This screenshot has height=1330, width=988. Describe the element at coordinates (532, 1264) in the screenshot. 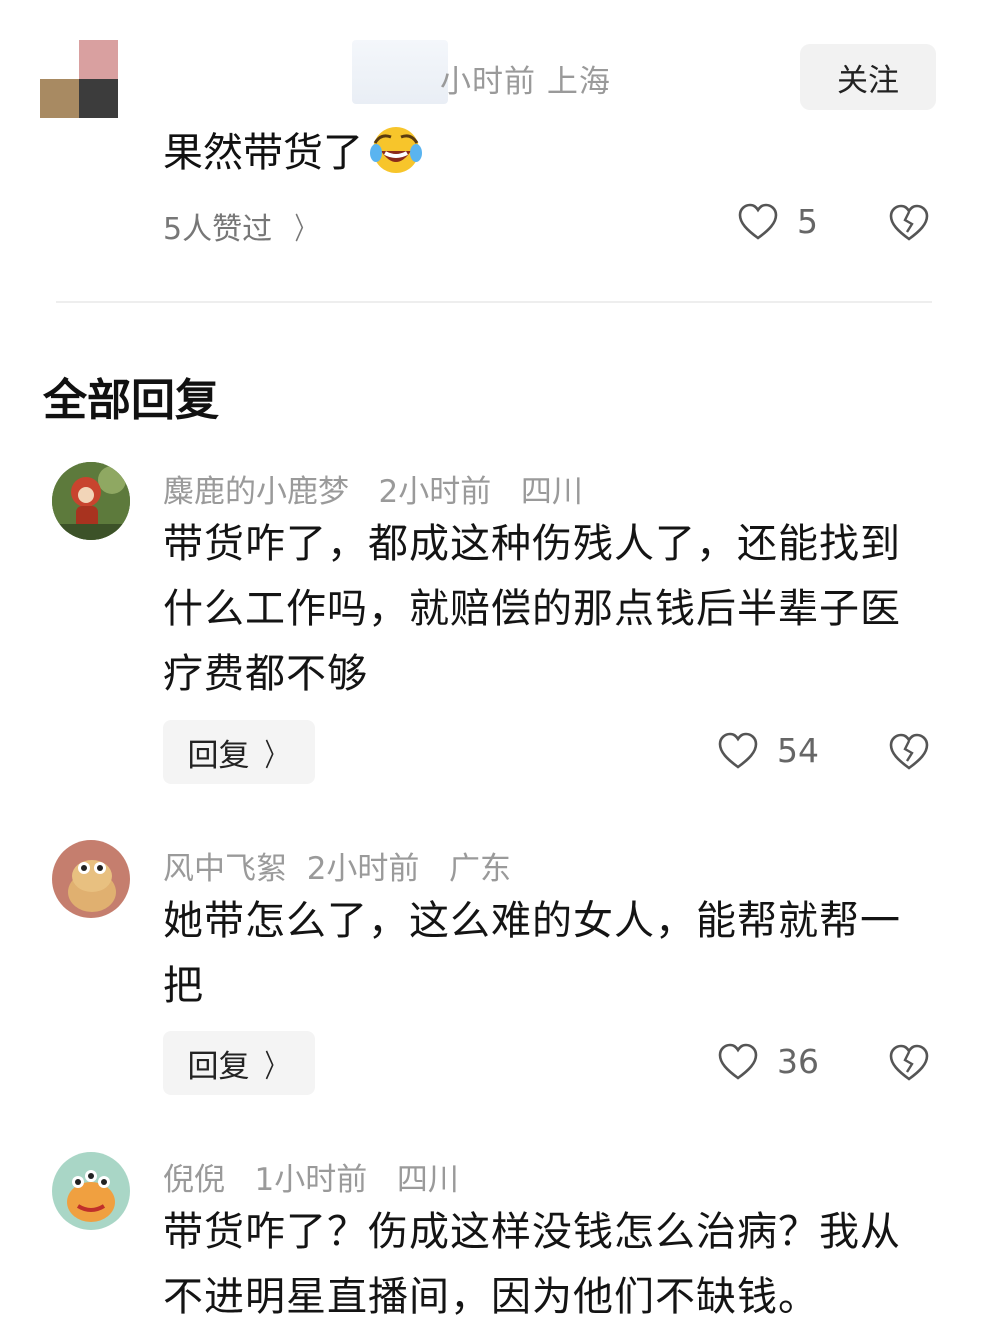

I see `reply-text: 带货咋了？伤成这样没钱怎么治病？我从不进明星直播间，因为他们不缺钱。` at that location.